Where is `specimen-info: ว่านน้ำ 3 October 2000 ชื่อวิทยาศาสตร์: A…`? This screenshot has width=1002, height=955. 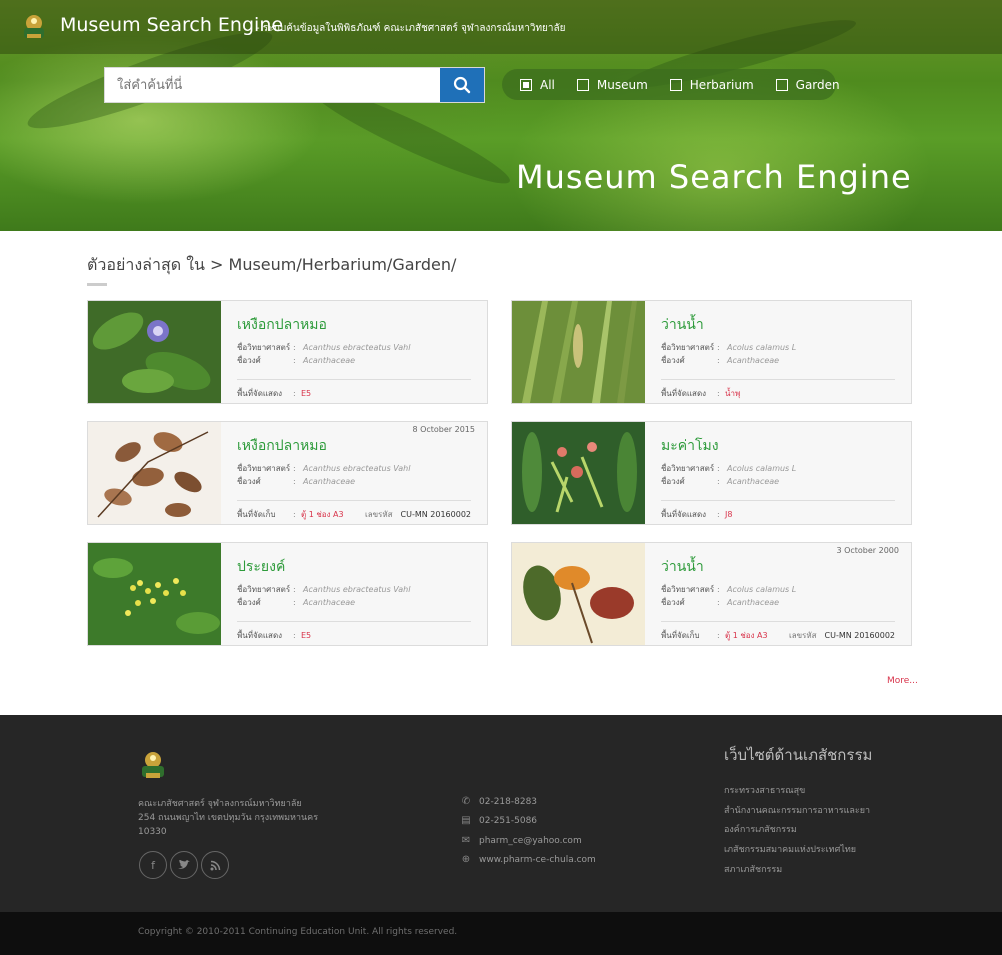 specimen-info: ว่านน้ำ 3 October 2000 ชื่อวิทยาศาสตร์: A… is located at coordinates (778, 594).